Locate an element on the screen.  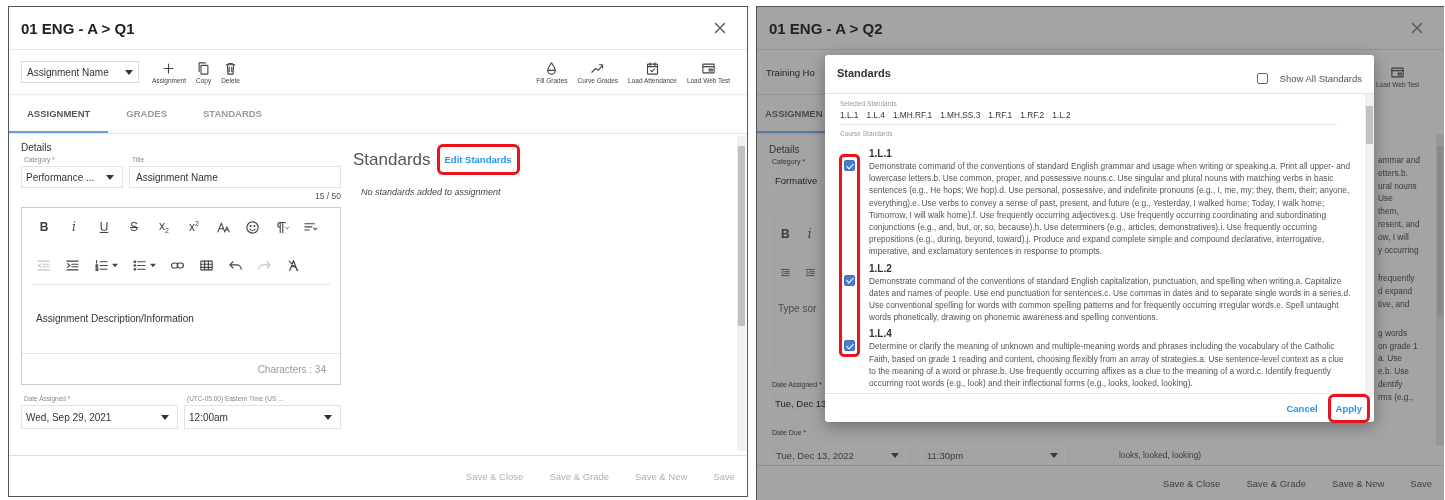
selected-standard: 1.L.4 is located at coordinates (875, 115).